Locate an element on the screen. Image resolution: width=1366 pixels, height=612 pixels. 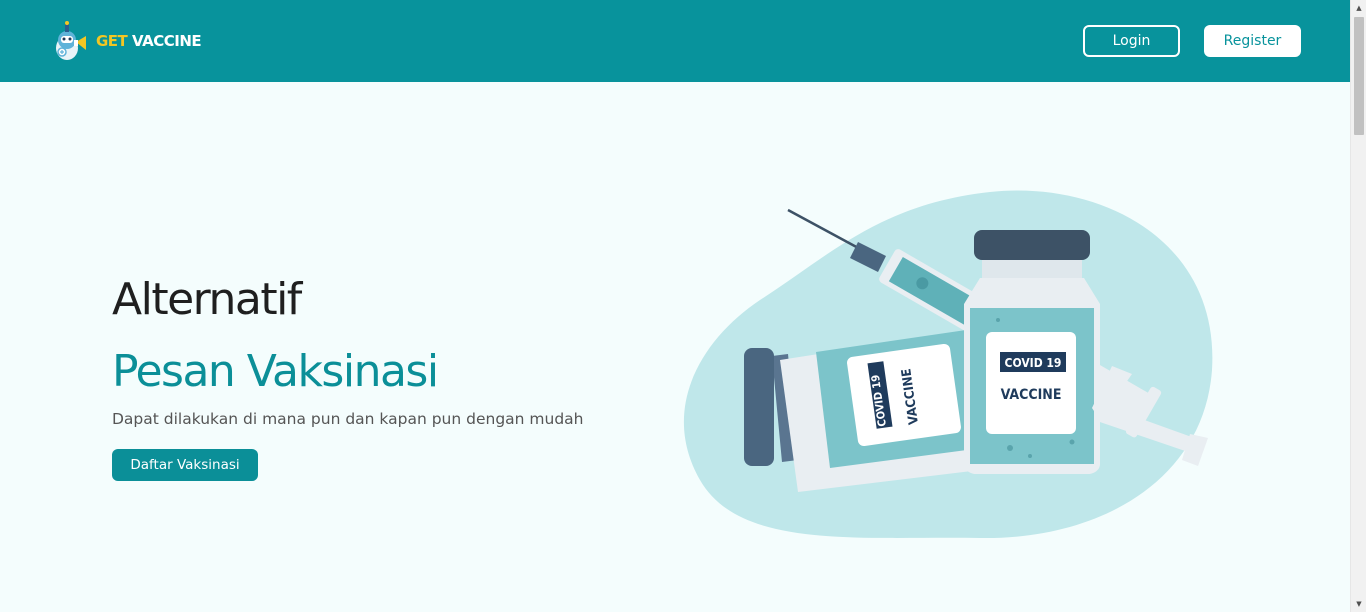
syringe-needle is located at coordinates (825, 230).